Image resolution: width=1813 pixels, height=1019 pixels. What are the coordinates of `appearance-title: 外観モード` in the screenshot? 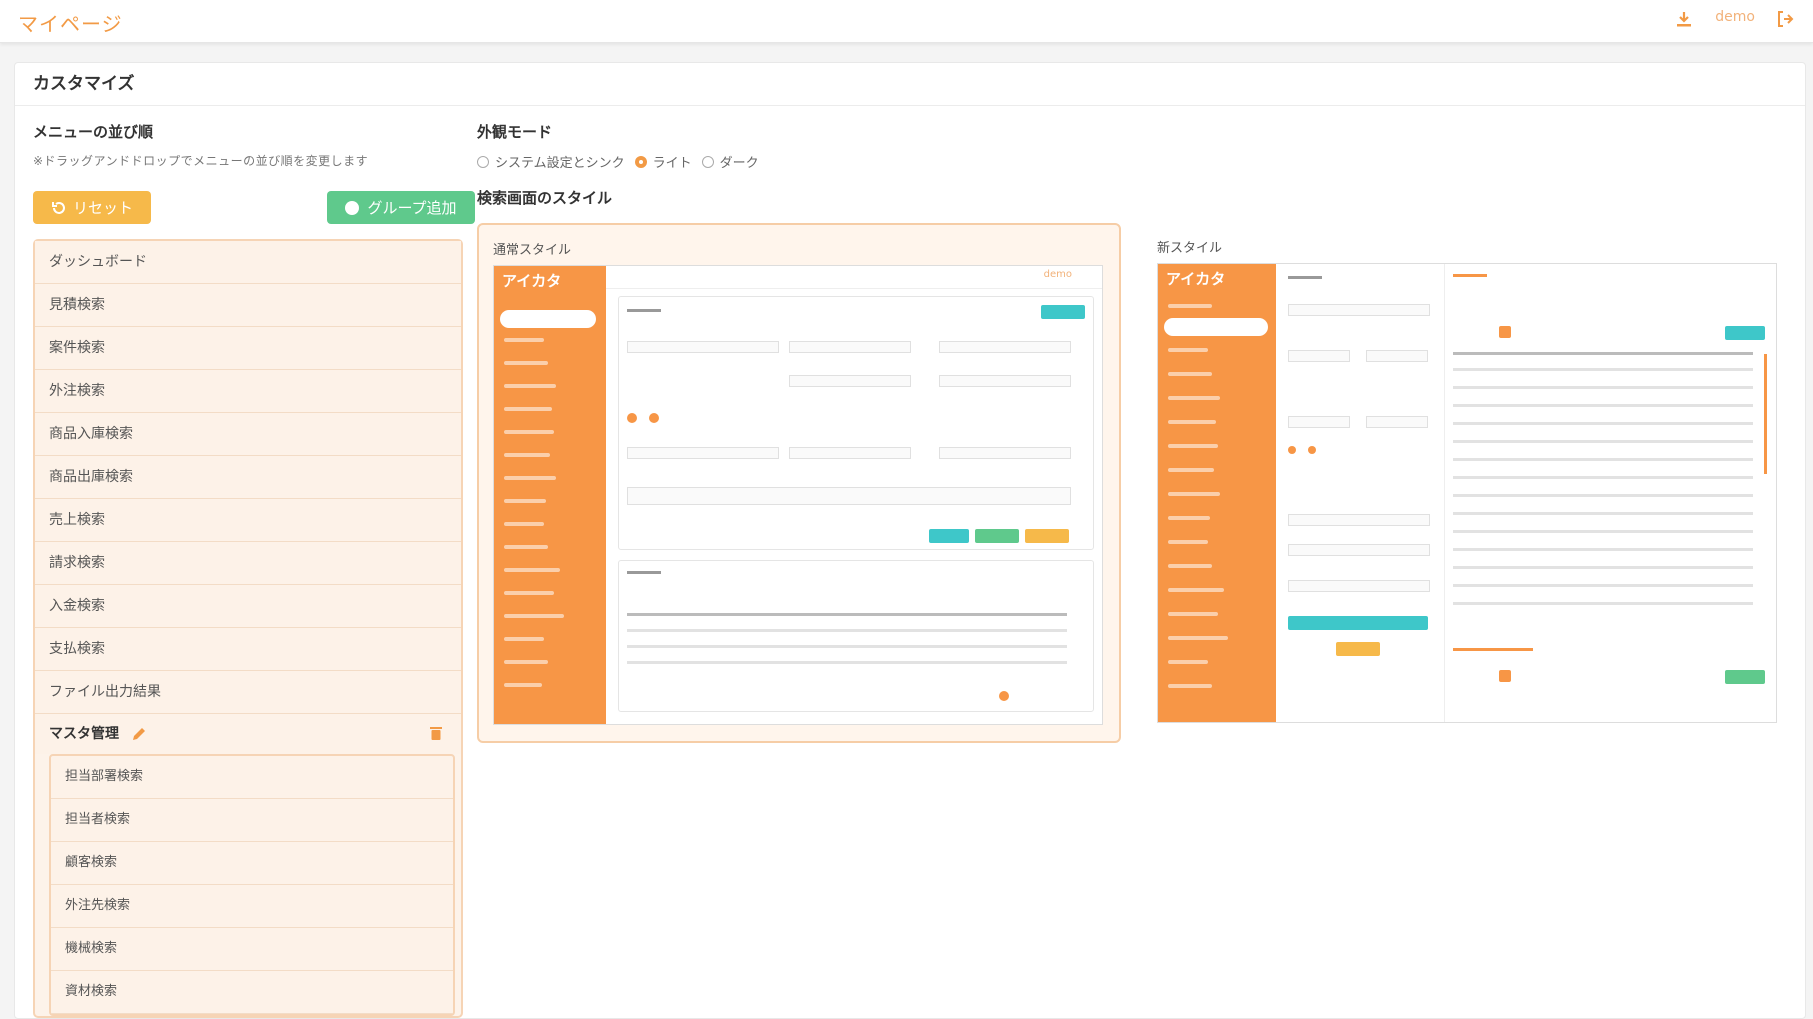 It's located at (515, 132).